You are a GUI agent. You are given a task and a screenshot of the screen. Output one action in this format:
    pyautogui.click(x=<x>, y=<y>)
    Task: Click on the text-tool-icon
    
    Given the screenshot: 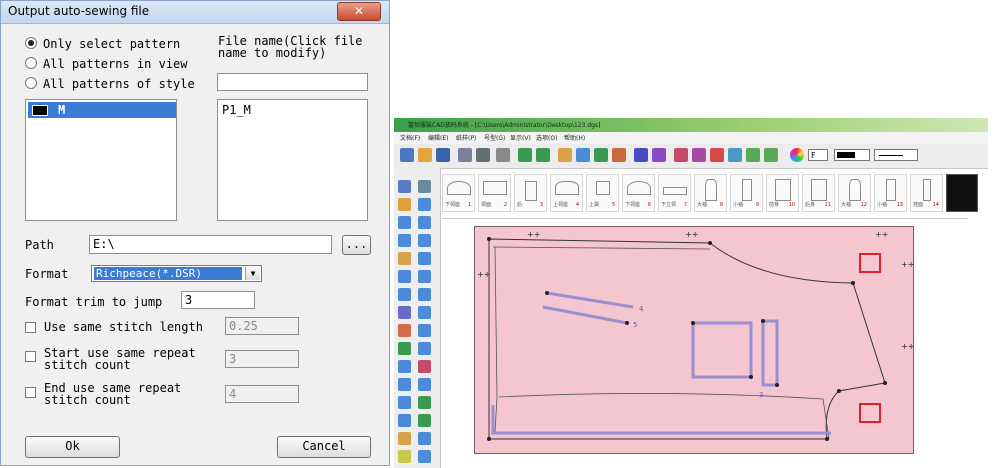 What is the action you would take?
    pyautogui.click(x=404, y=402)
    